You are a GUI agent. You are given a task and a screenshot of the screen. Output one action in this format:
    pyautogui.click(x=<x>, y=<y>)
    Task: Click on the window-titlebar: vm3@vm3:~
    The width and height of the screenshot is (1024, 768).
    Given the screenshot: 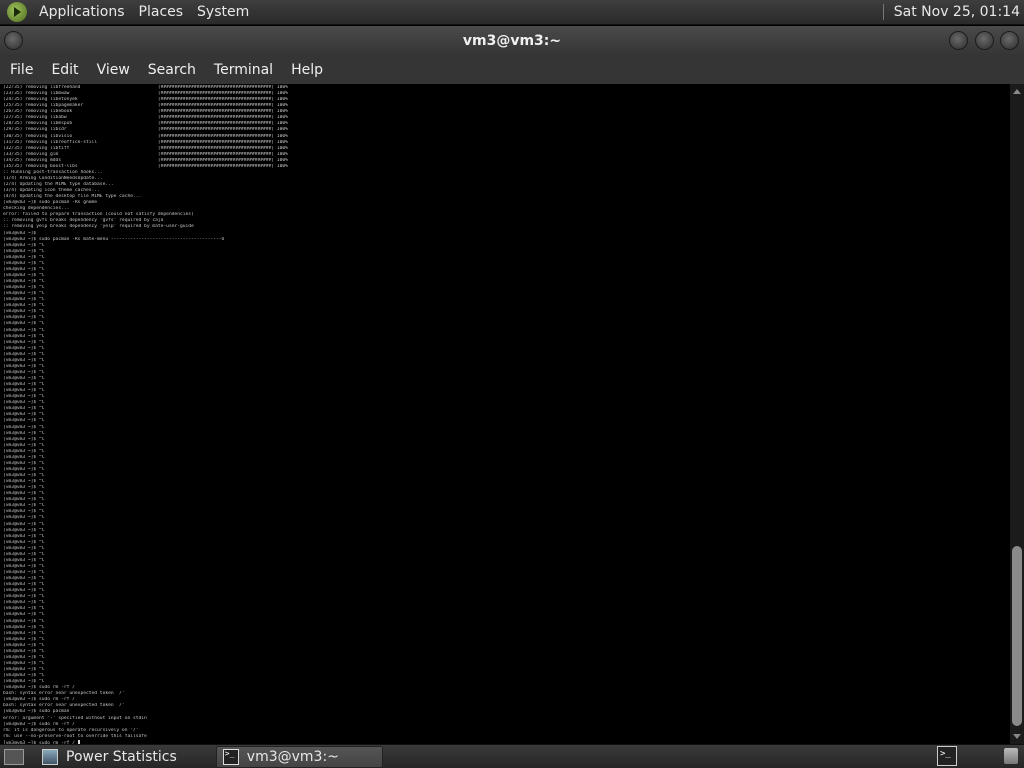 What is the action you would take?
    pyautogui.click(x=512, y=40)
    